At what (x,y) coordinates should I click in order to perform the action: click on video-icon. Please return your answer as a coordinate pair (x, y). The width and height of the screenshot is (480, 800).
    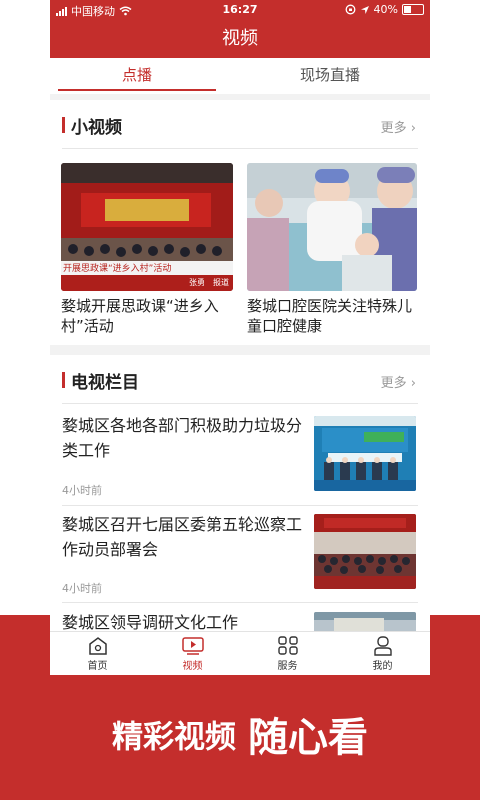
    Looking at the image, I should click on (192, 646).